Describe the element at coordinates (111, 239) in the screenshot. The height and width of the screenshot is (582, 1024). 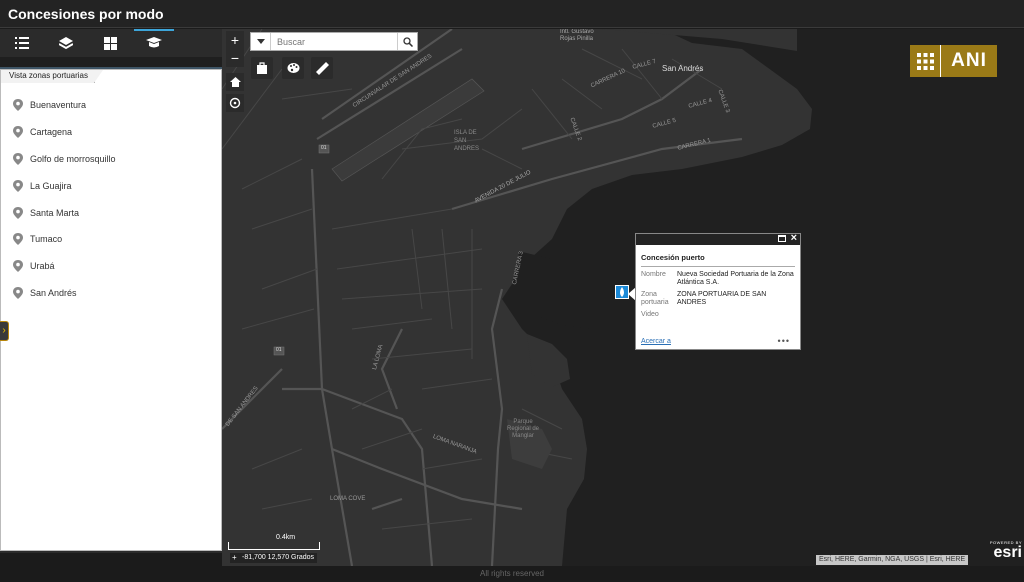
I see `list-item: Tumaco` at that location.